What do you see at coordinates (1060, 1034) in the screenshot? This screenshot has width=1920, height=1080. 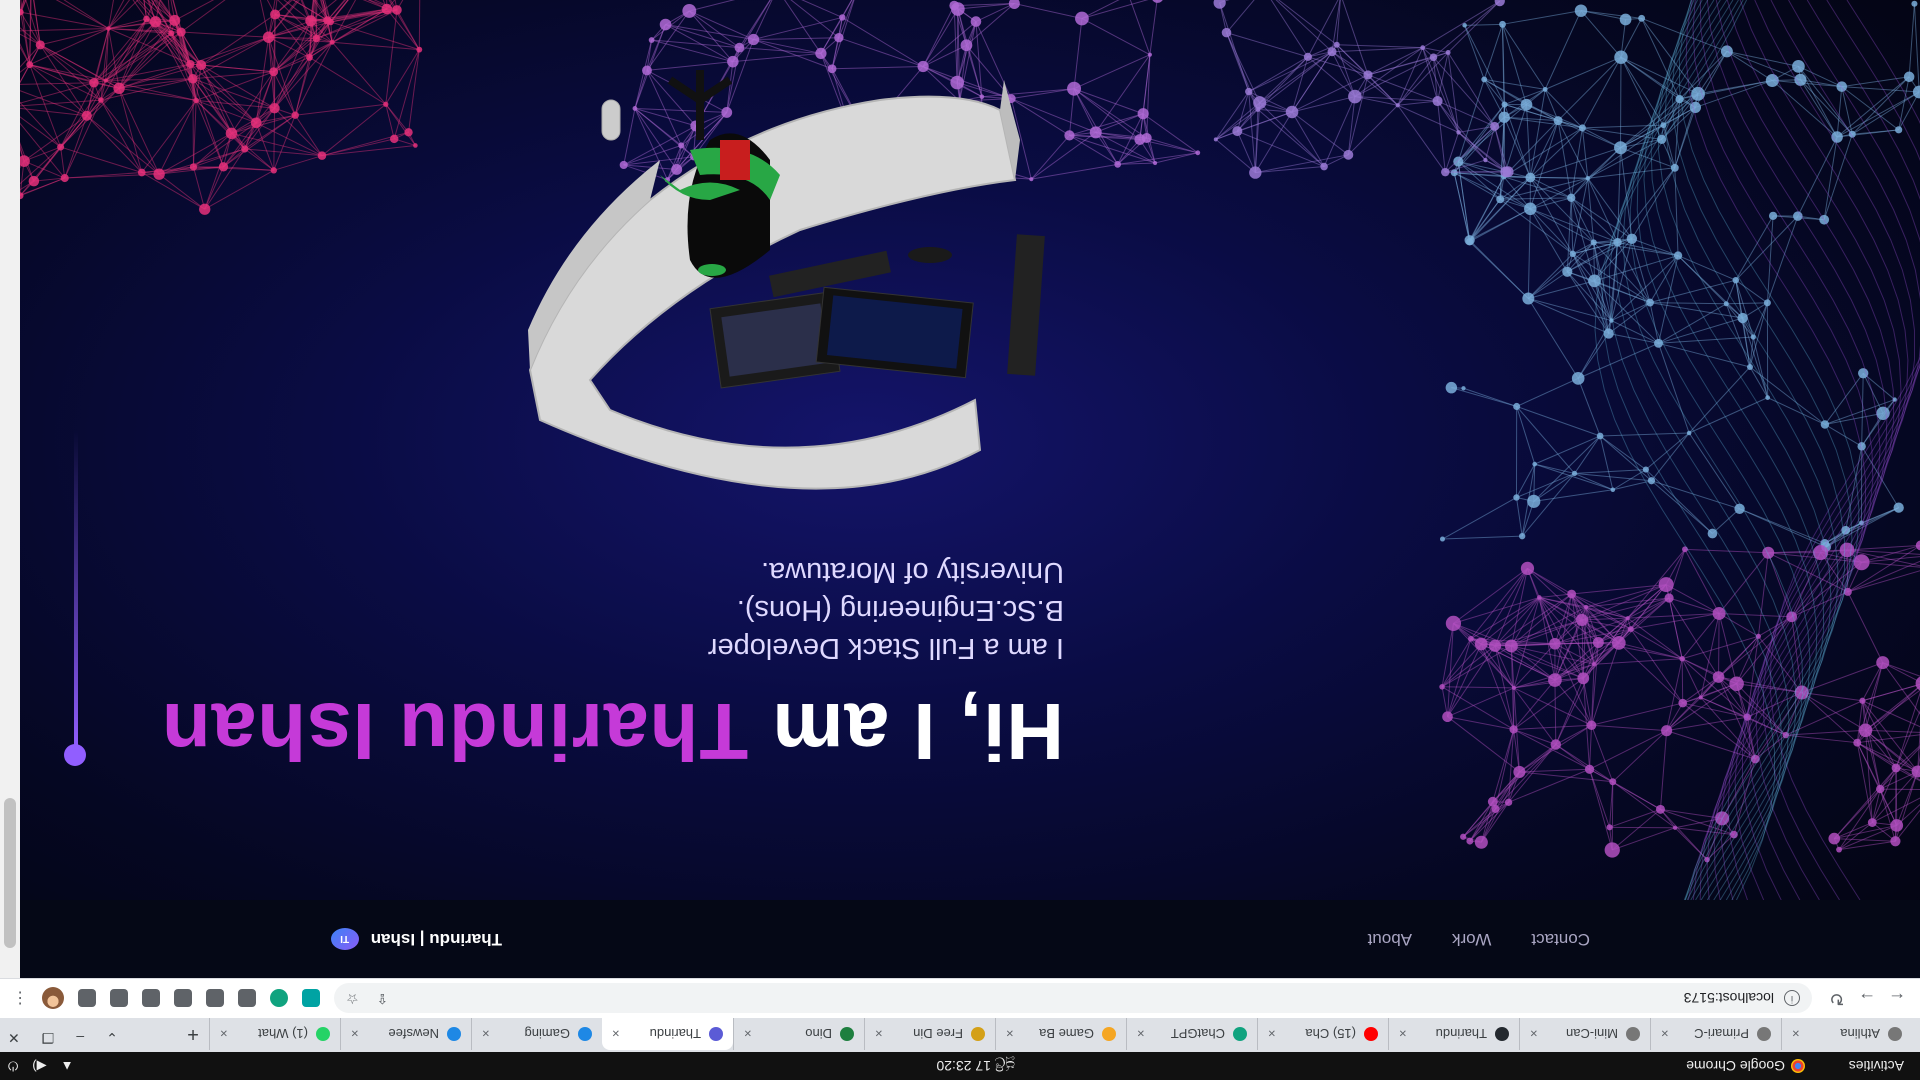 I see `browser-tab: Game Ba ×` at bounding box center [1060, 1034].